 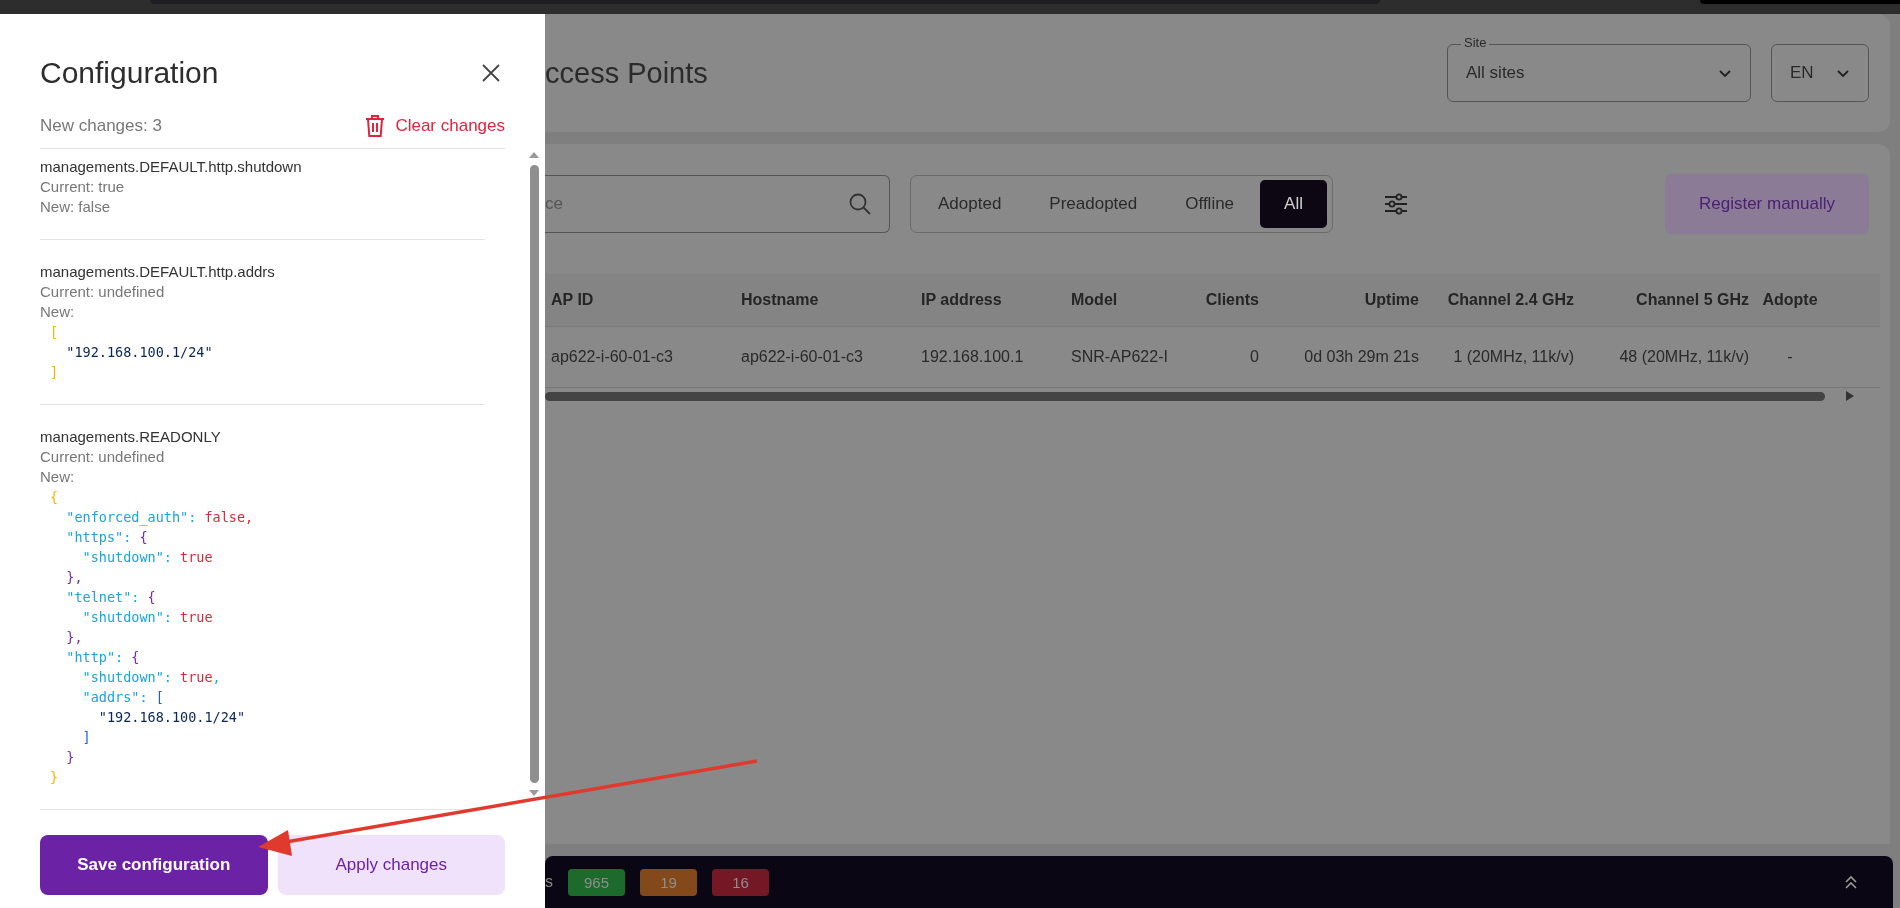 I want to click on change-path: managements.READONLY, so click(x=131, y=437).